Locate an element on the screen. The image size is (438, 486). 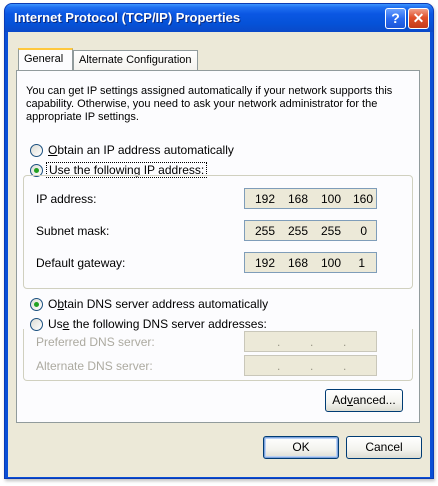
default-gateway-row: Default gateway: 192 168 100 1 is located at coordinates (223, 263).